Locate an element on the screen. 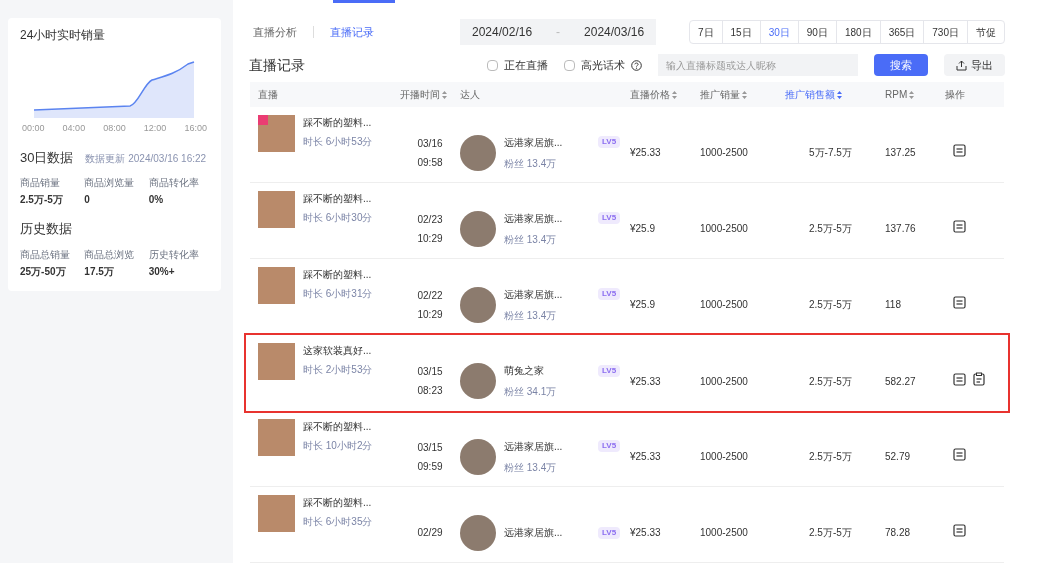  stat-value: 2.5万-5万 is located at coordinates (42, 200).